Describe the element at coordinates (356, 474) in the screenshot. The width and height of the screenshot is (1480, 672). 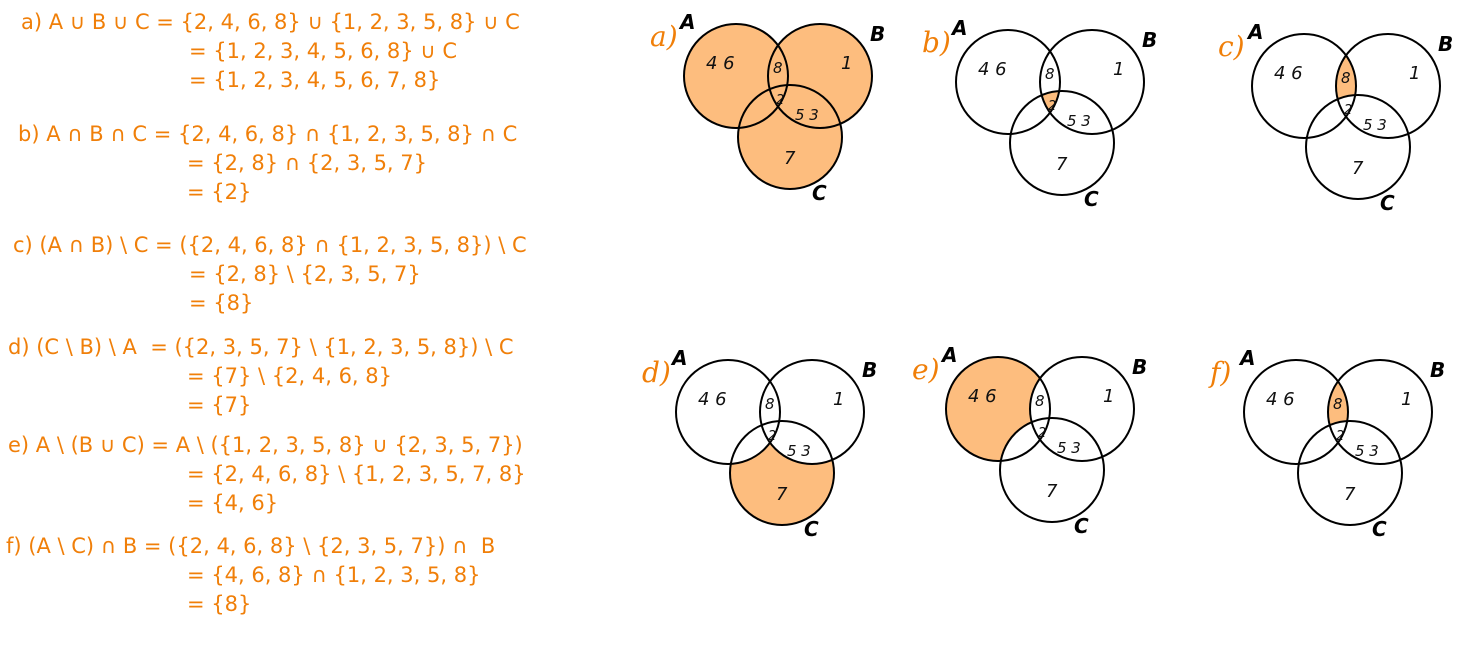
I see `equation-line: = {2, 4, 6, 8} \ {1, 2, 3, 5, 7, 8}` at that location.